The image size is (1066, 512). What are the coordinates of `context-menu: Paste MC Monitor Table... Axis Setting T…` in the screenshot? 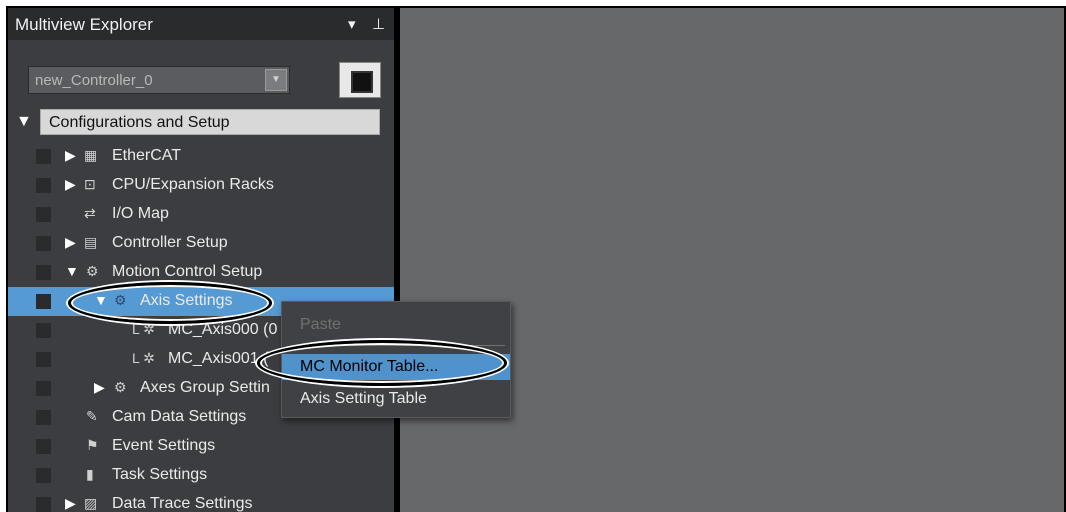 It's located at (396, 359).